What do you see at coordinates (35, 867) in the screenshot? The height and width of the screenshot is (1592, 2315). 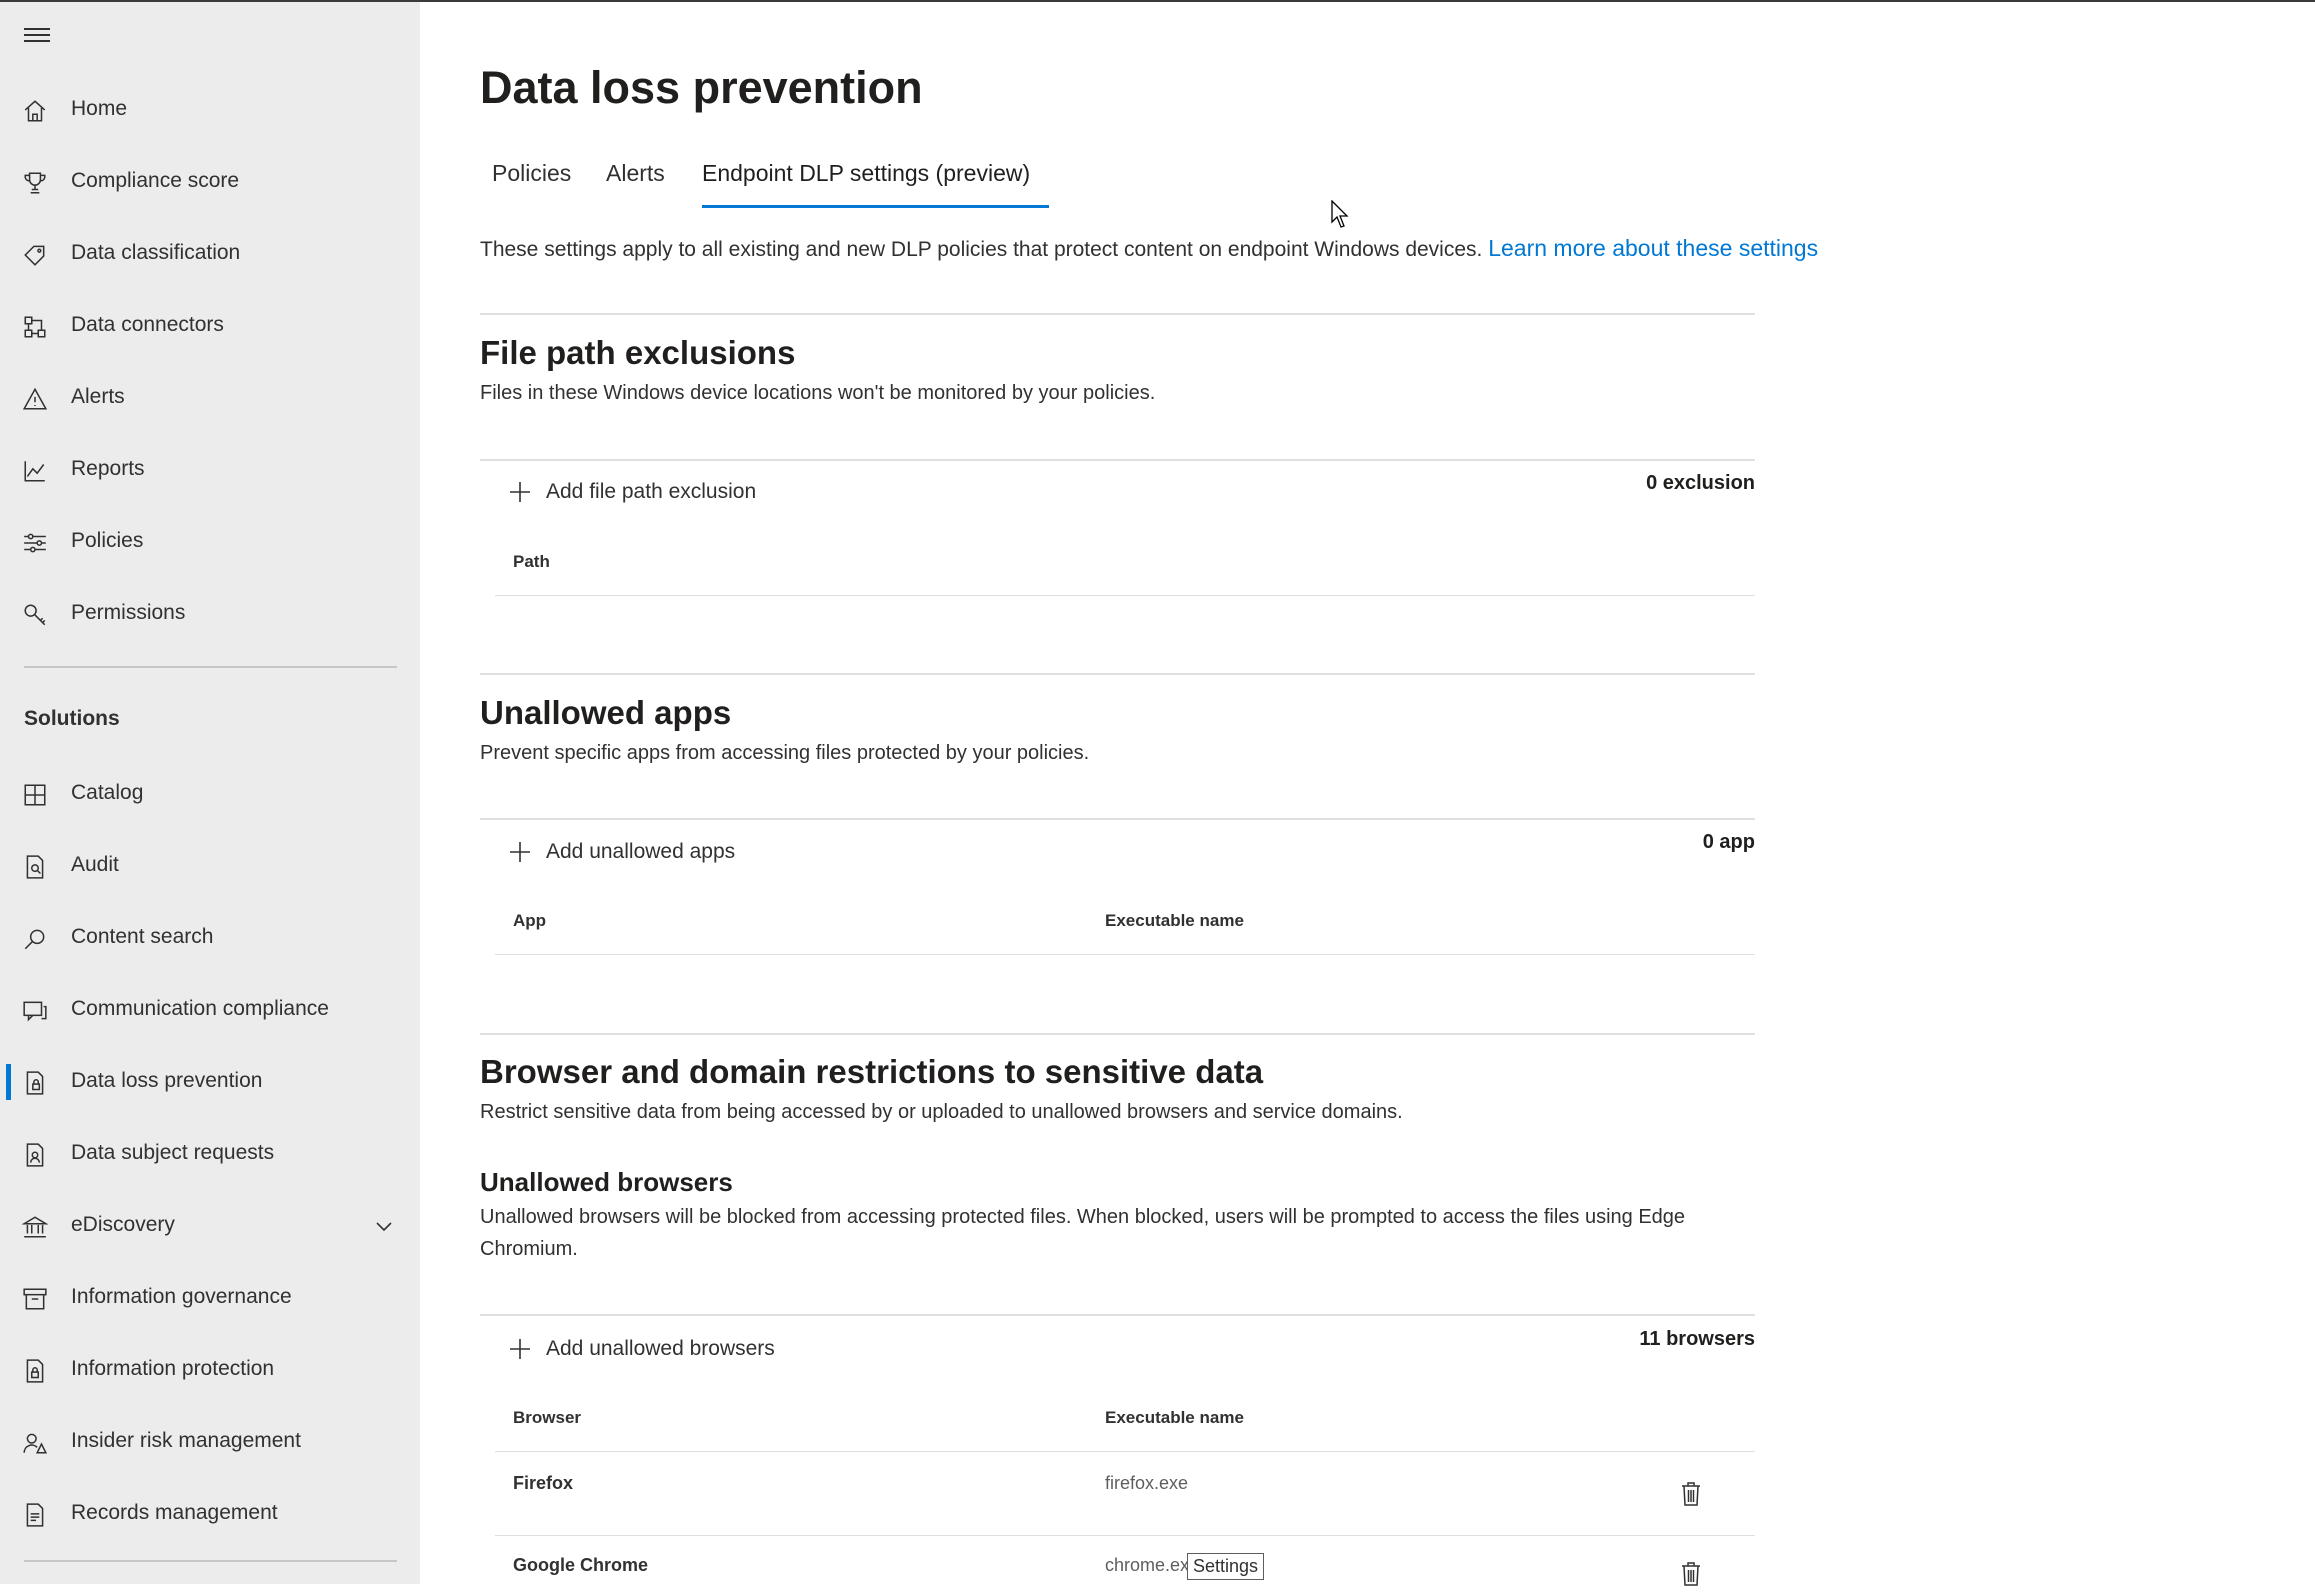 I see `audit-icon` at bounding box center [35, 867].